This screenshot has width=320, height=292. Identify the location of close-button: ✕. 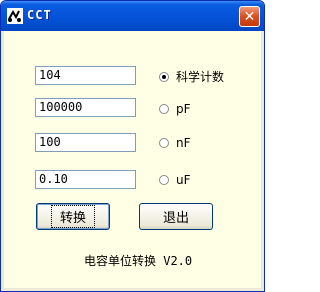
(249, 16).